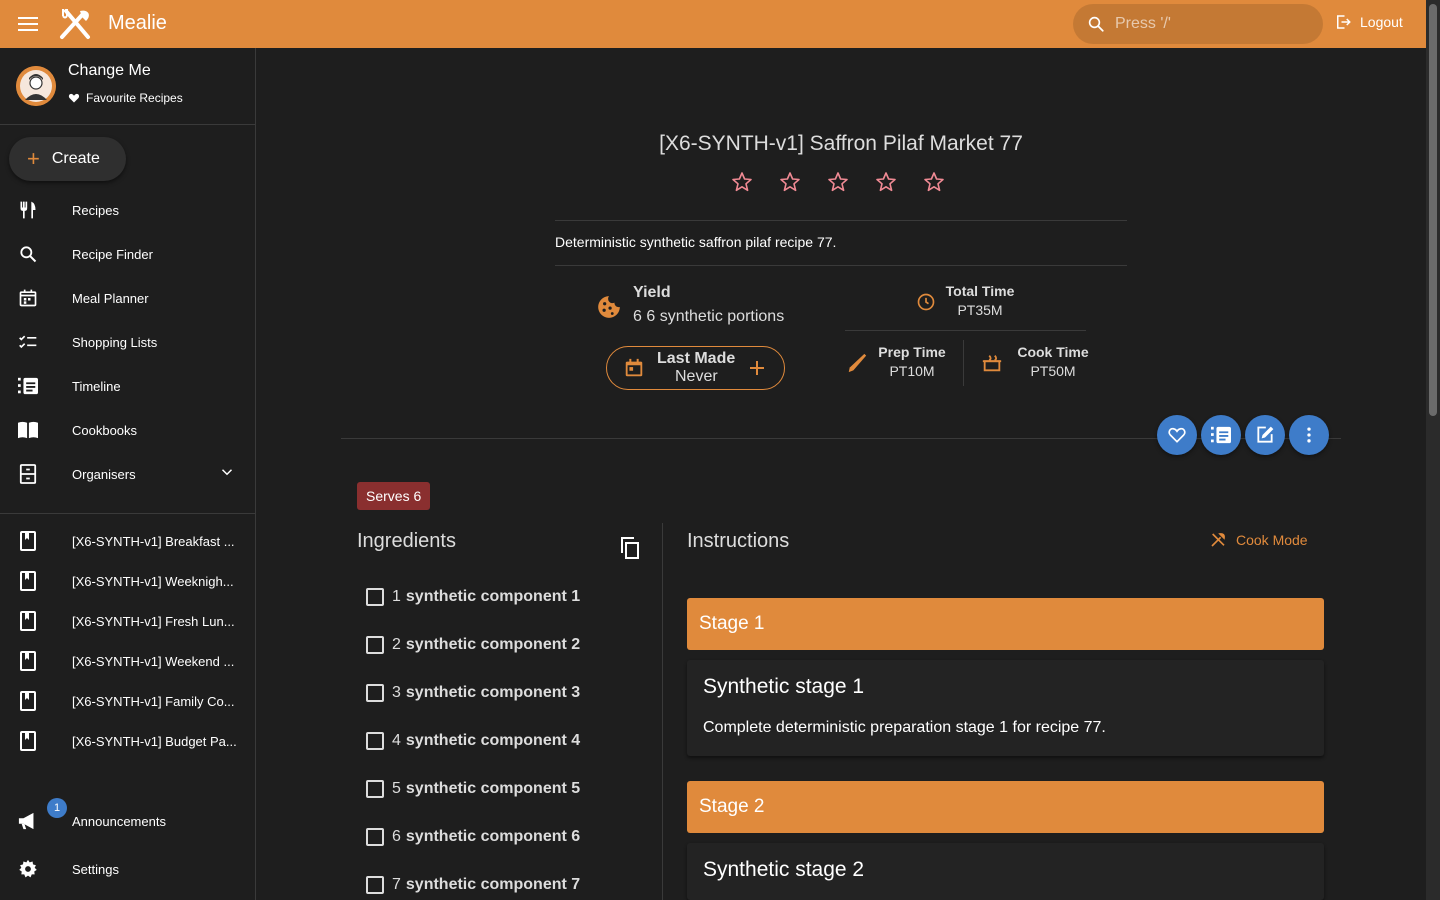  I want to click on knife-icon, so click(857, 363).